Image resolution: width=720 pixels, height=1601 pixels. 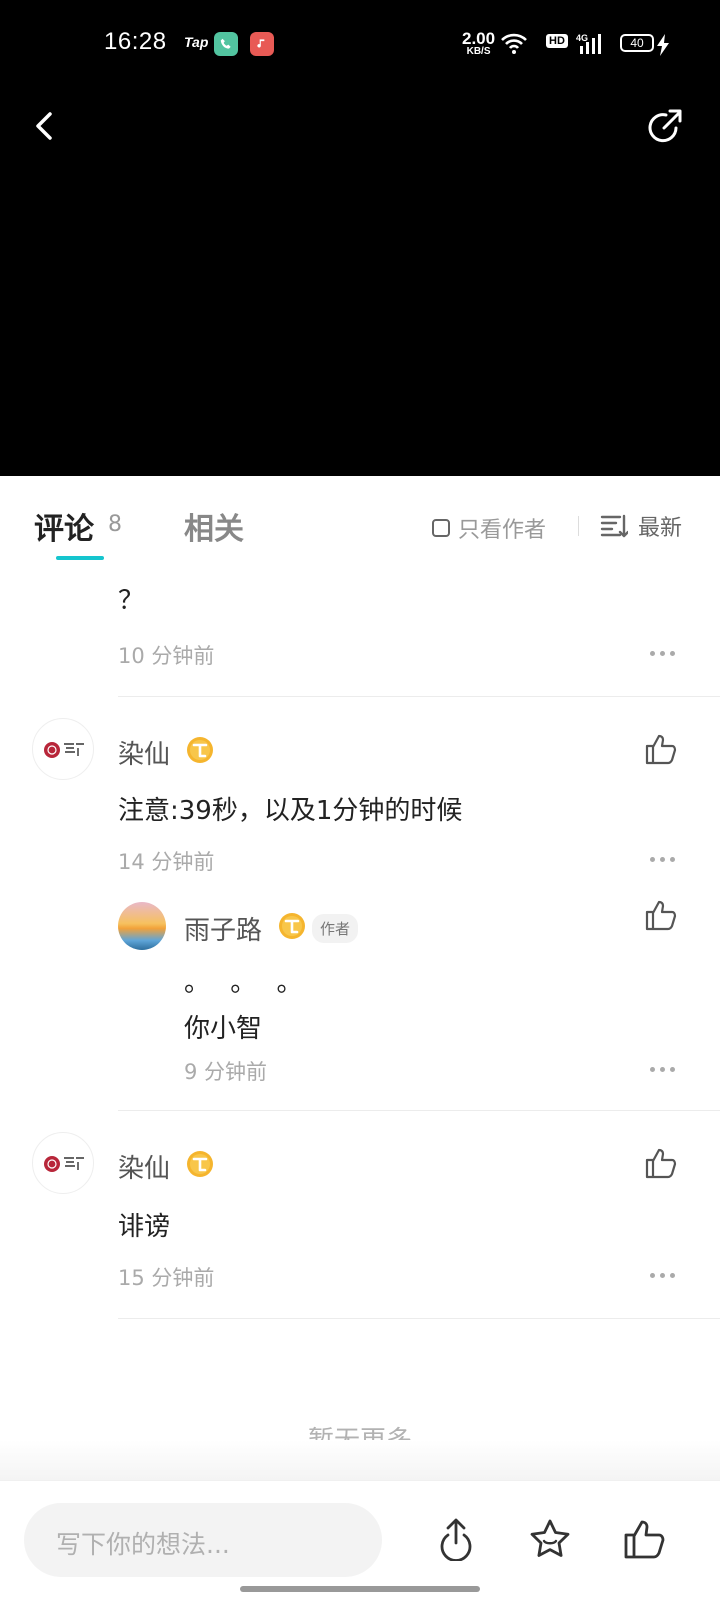 What do you see at coordinates (196, 42) in the screenshot?
I see `tap-app-icon: Tap` at bounding box center [196, 42].